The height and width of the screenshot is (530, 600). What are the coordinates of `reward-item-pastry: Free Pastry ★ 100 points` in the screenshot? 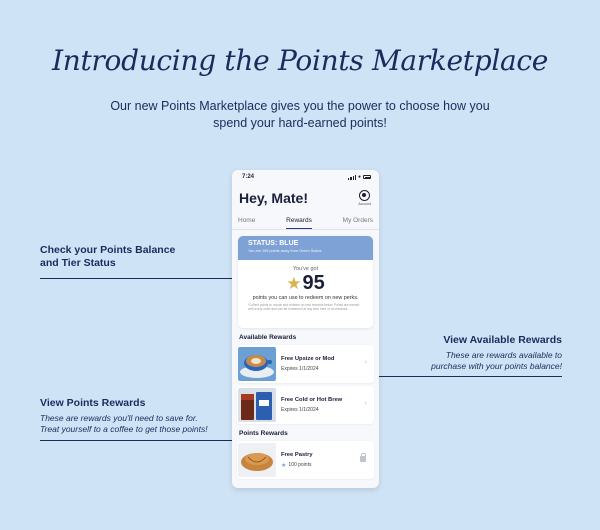 It's located at (305, 460).